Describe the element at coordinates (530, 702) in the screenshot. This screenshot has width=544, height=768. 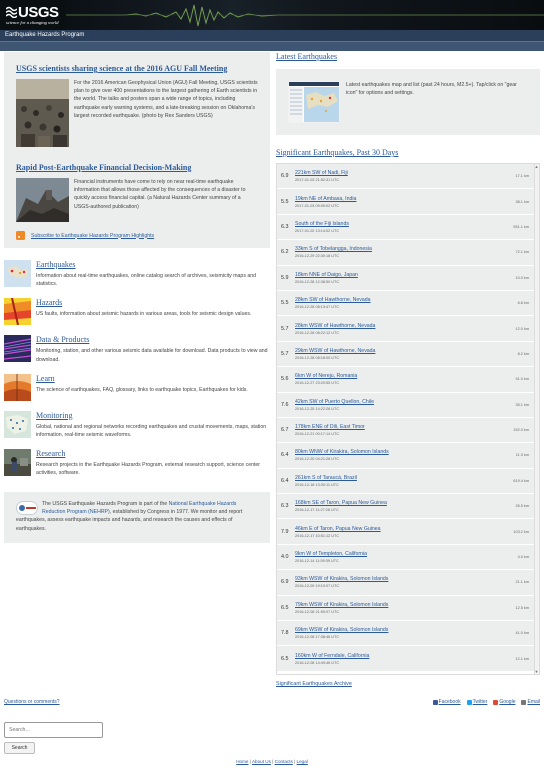
I see `email-link: Email` at that location.